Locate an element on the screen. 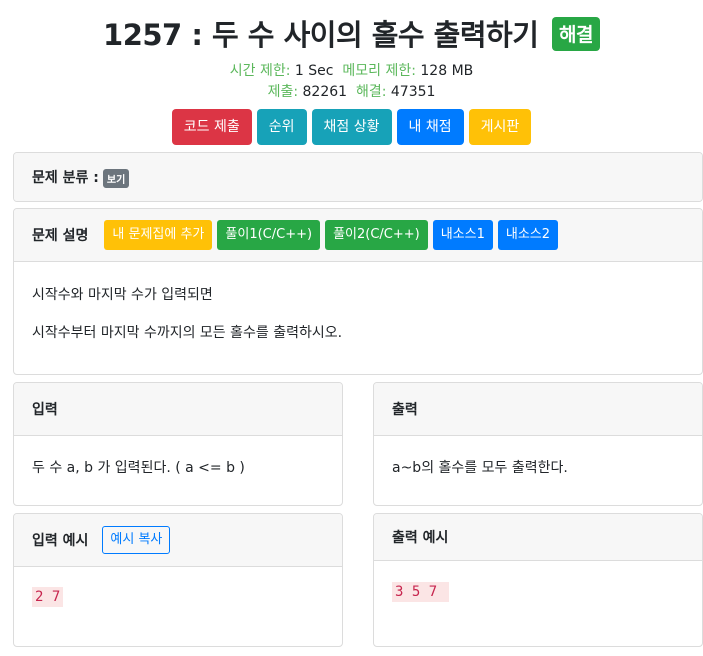 Image resolution: width=703 pixels, height=656 pixels. solution2-button: 풀이2(C/C++) is located at coordinates (376, 235).